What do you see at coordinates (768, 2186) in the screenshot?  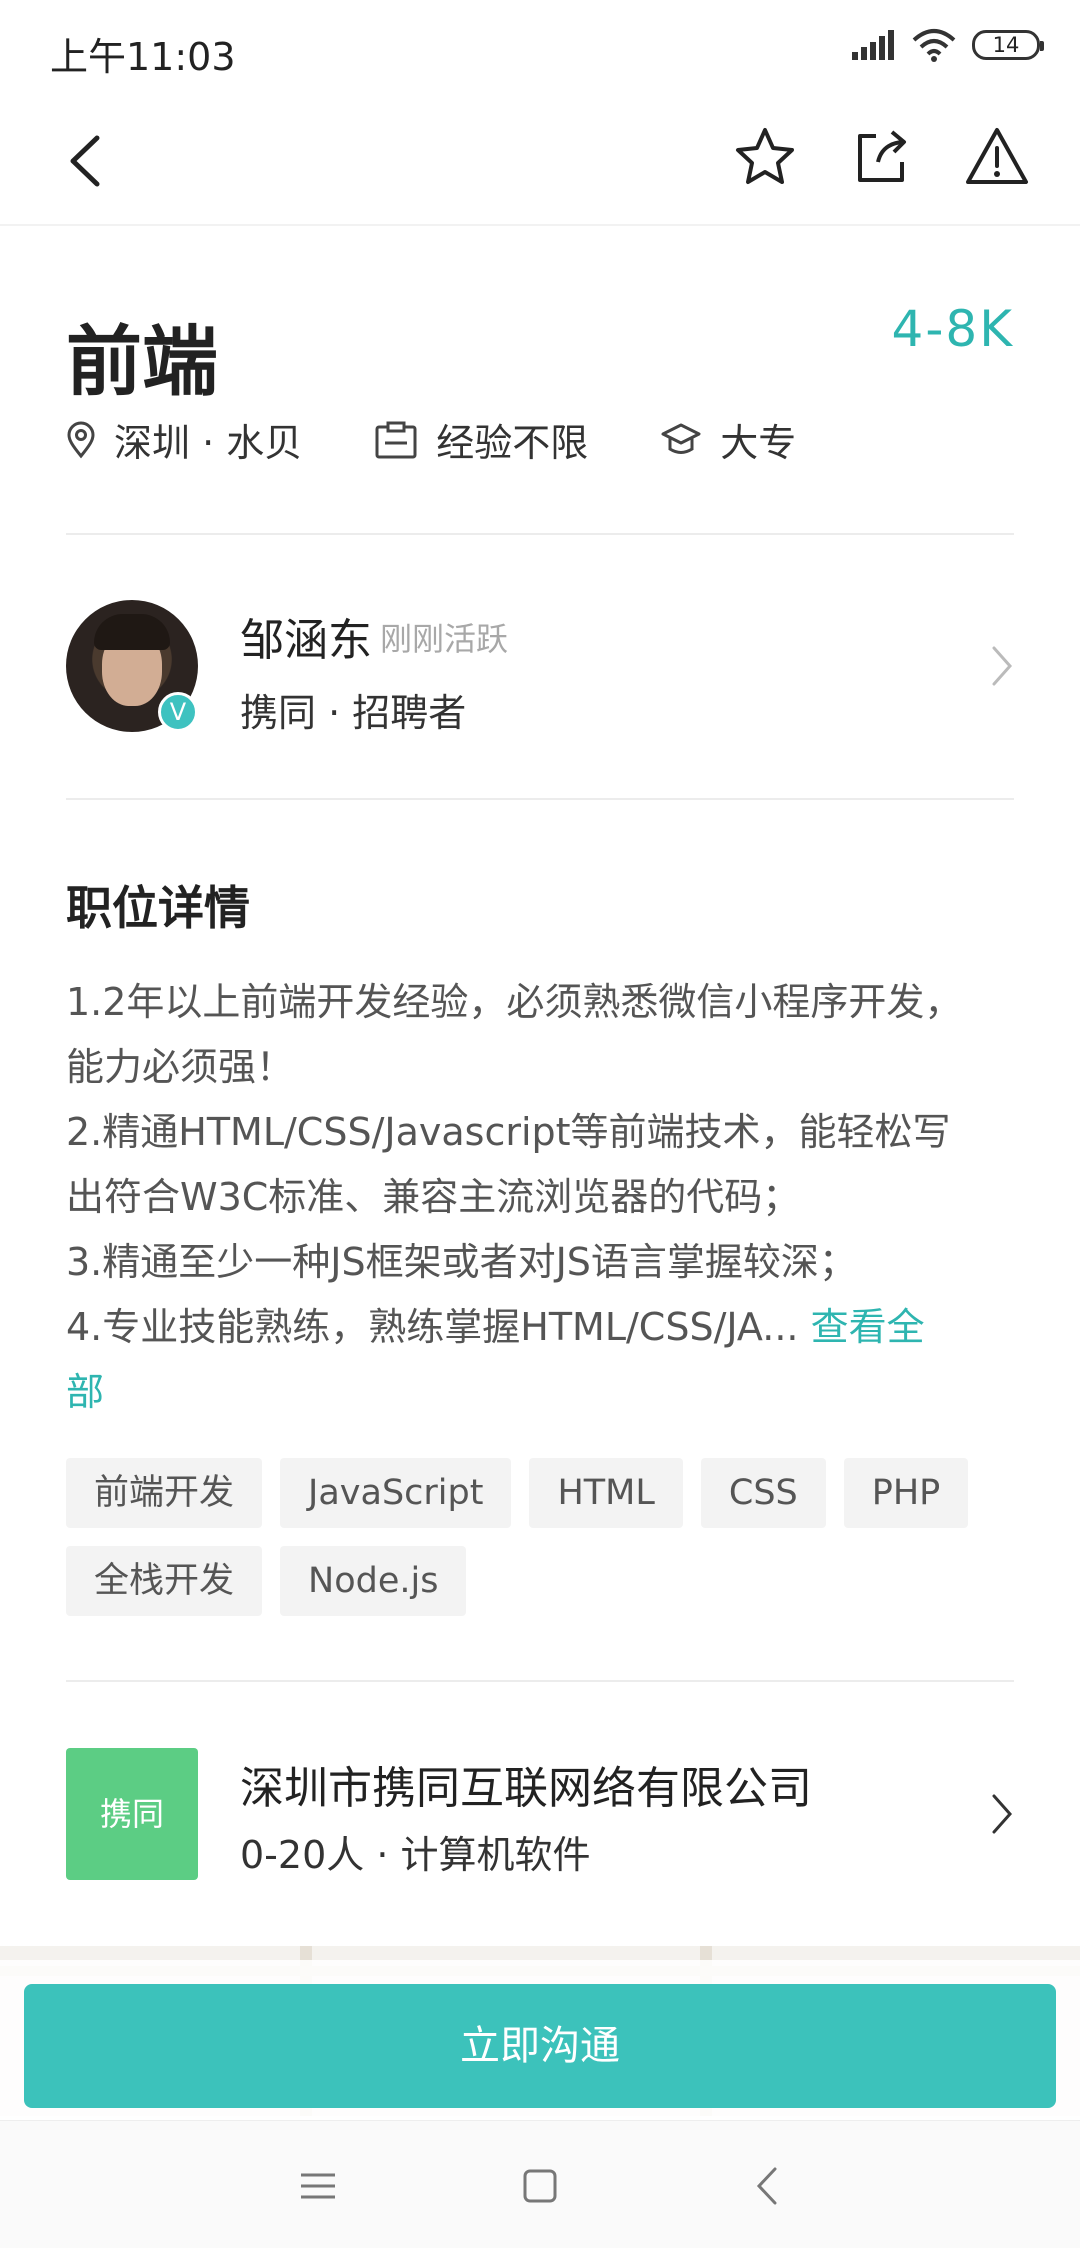 I see `back-icon` at bounding box center [768, 2186].